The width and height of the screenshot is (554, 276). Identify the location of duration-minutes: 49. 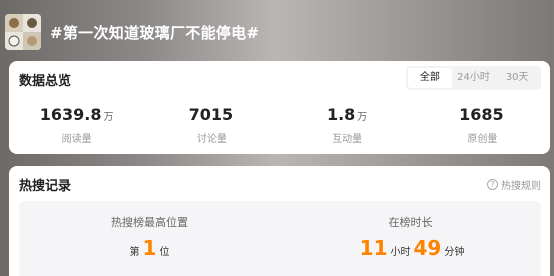
(427, 248).